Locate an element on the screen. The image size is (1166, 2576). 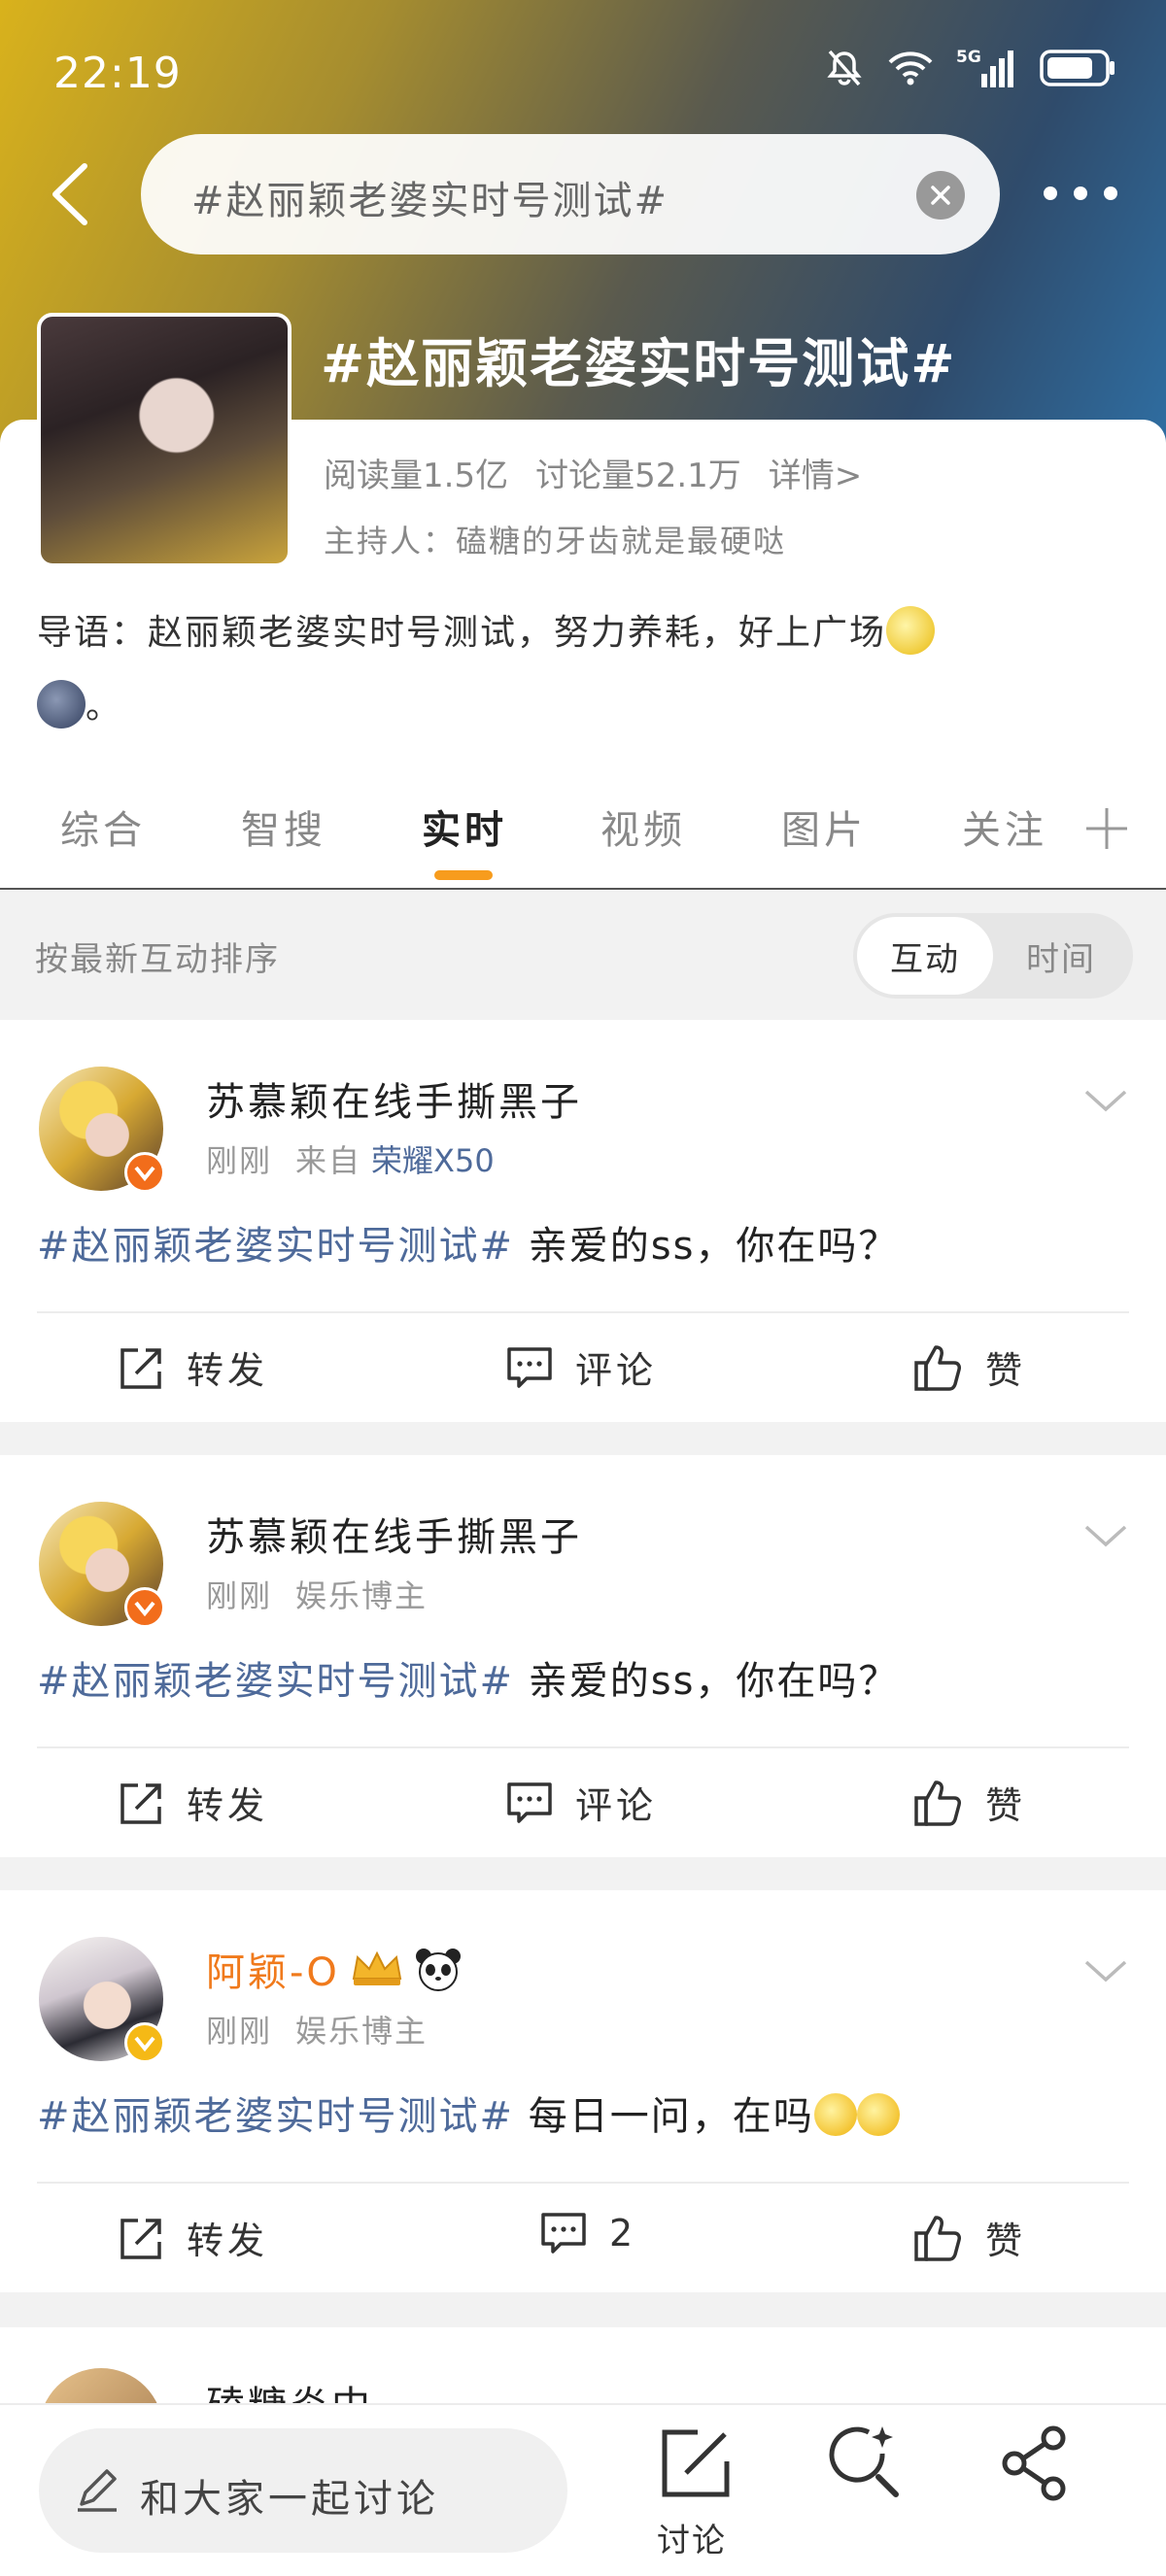
tab-realtime: 实时 is located at coordinates (464, 826).